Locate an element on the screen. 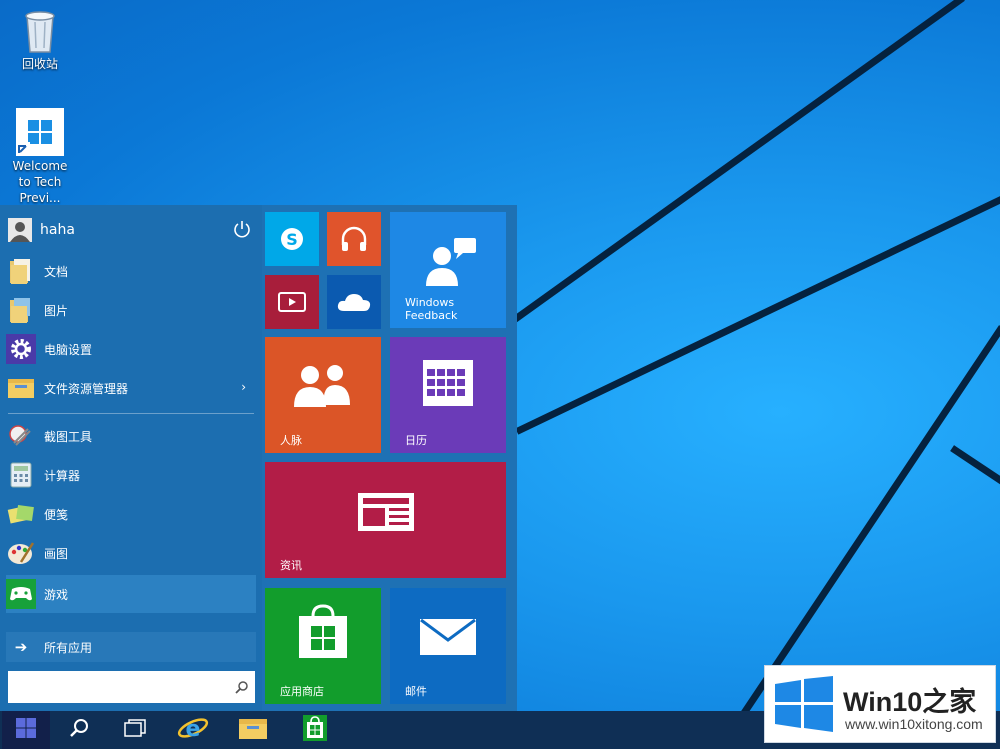 Image resolution: width=1000 pixels, height=749 pixels. menu-item-pc-settings: 电脑设置 is located at coordinates (131, 349).